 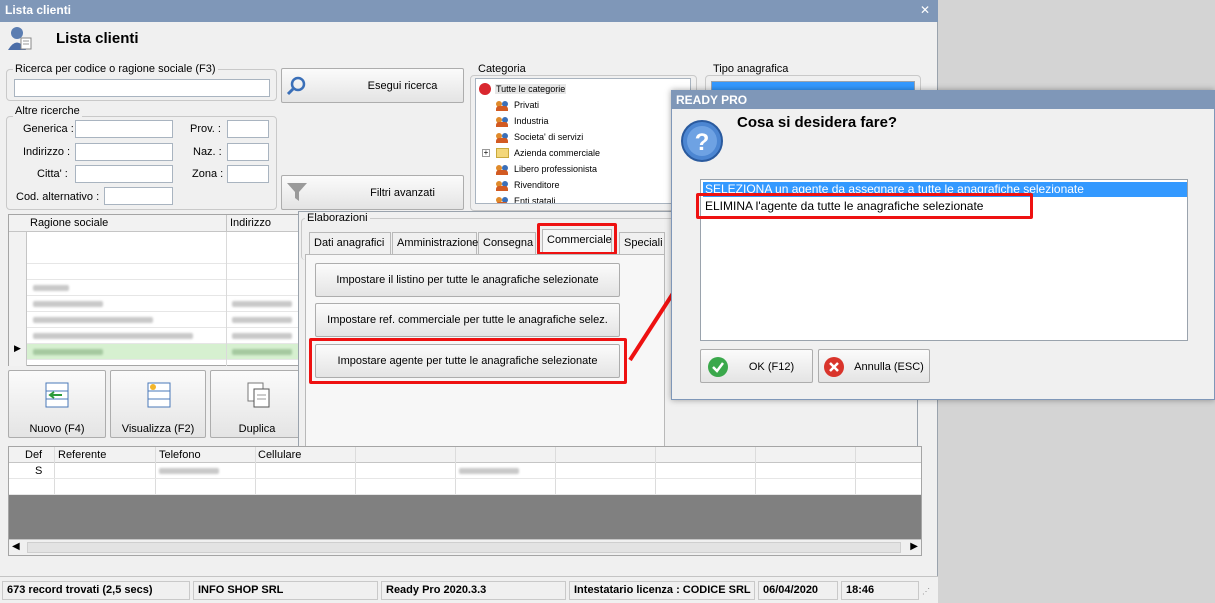 I want to click on cancel-button: Annulla (ESC), so click(x=874, y=366).